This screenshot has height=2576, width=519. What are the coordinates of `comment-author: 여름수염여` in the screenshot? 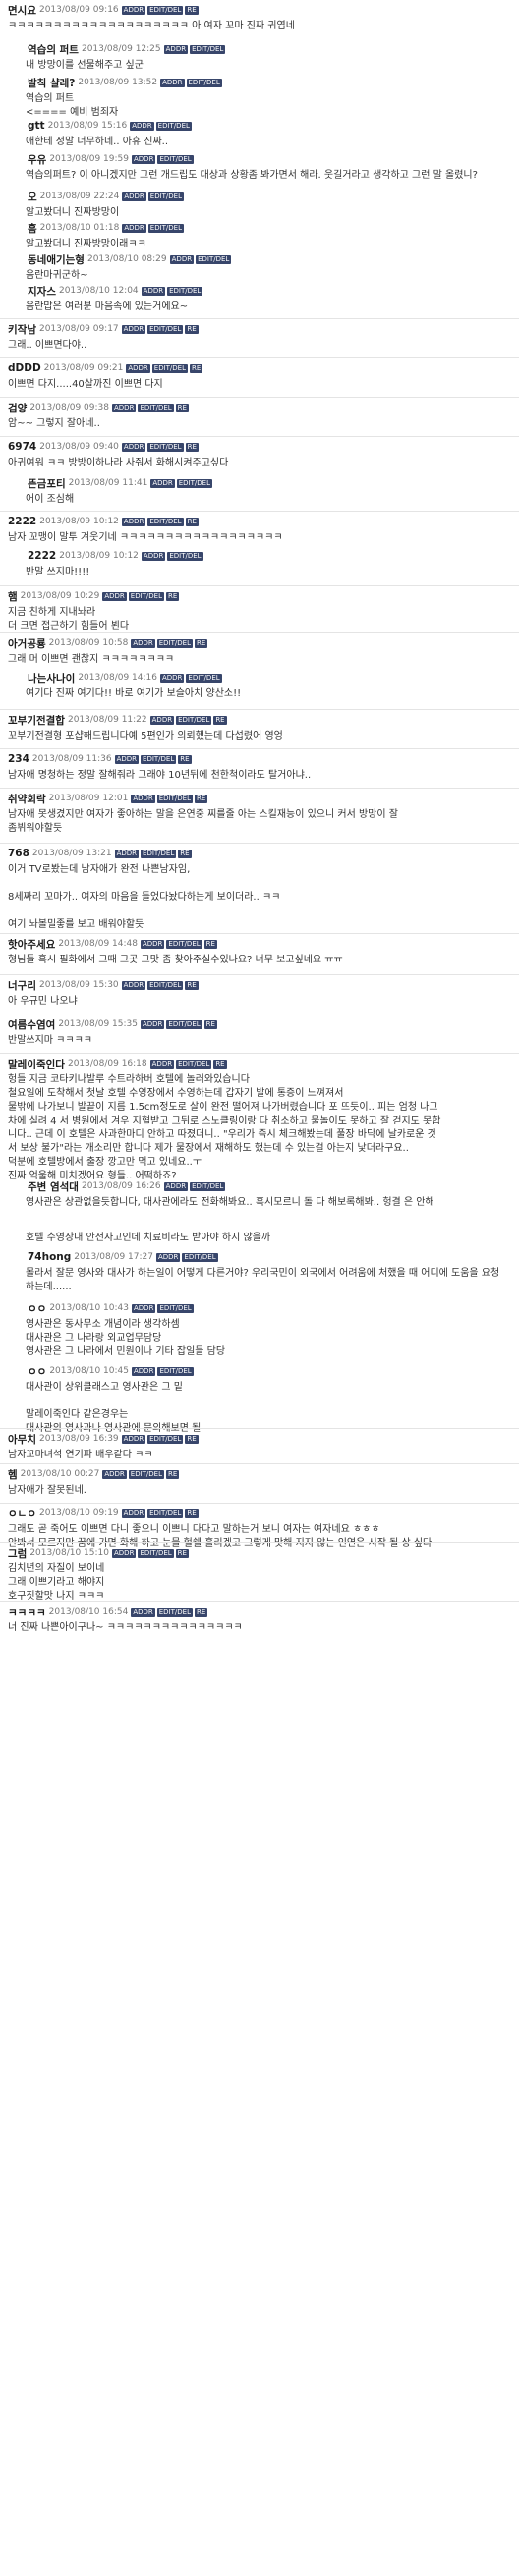 It's located at (31, 1025).